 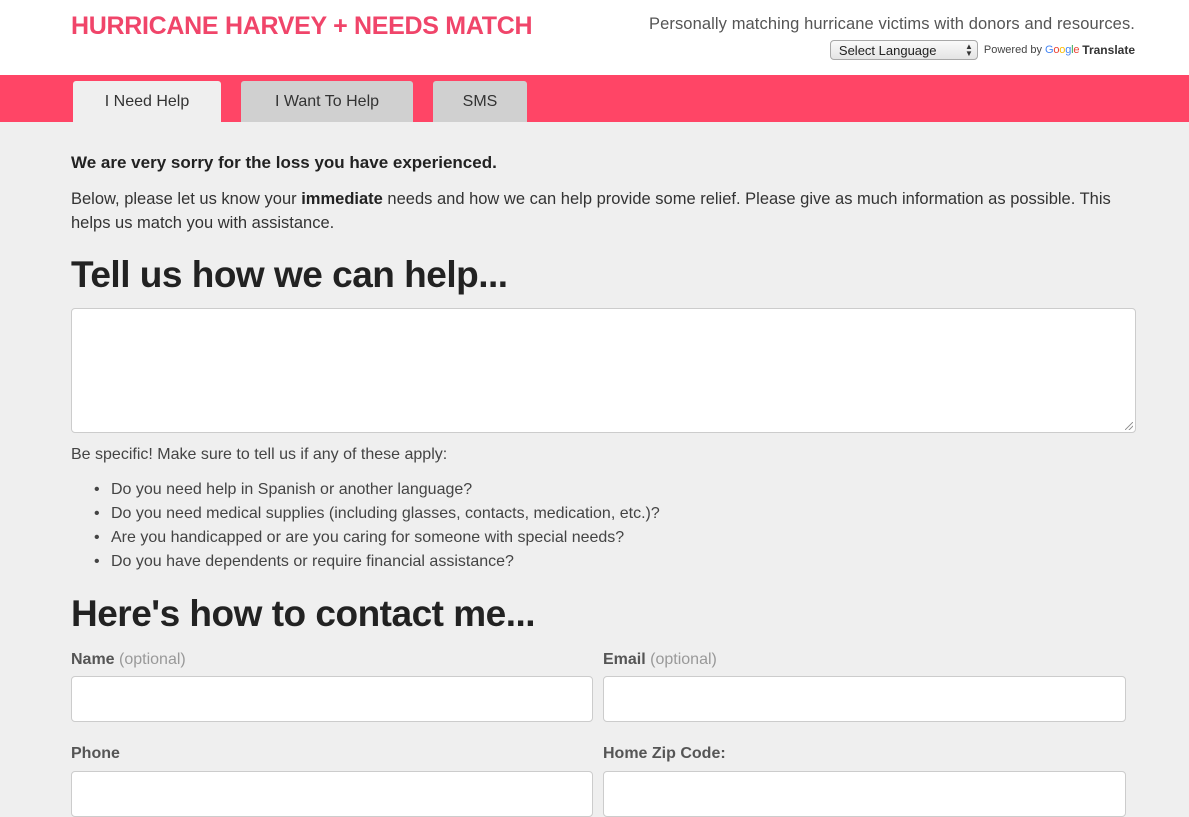 I want to click on email-optional-hint: (optional), so click(x=683, y=659).